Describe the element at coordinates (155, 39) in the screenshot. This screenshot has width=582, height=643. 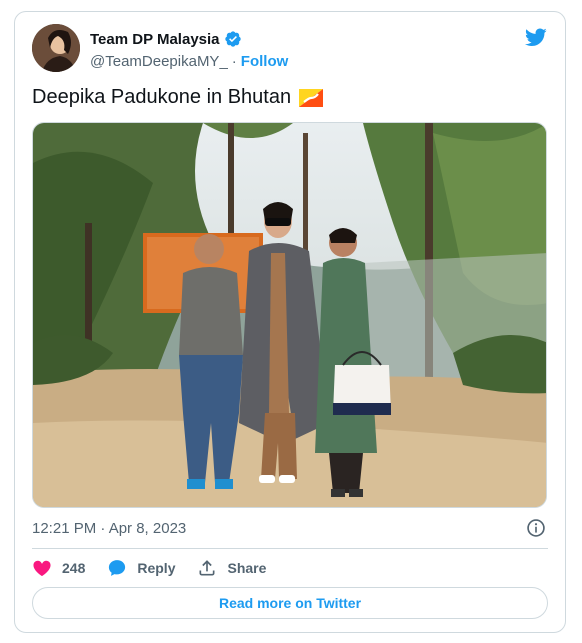
I see `author-name: Team DP Malaysia` at that location.